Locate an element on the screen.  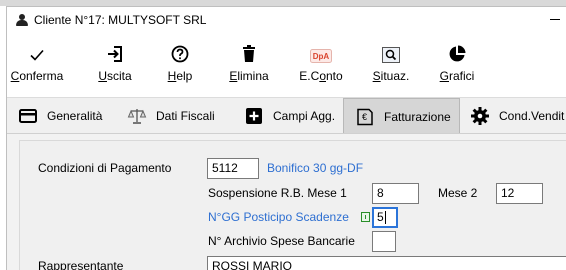
payment-conditions-label: Condizioni di Pagamento is located at coordinates (105, 168).